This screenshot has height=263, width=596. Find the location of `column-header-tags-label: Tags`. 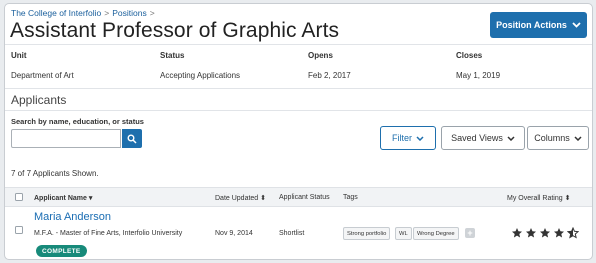

column-header-tags-label: Tags is located at coordinates (350, 197).